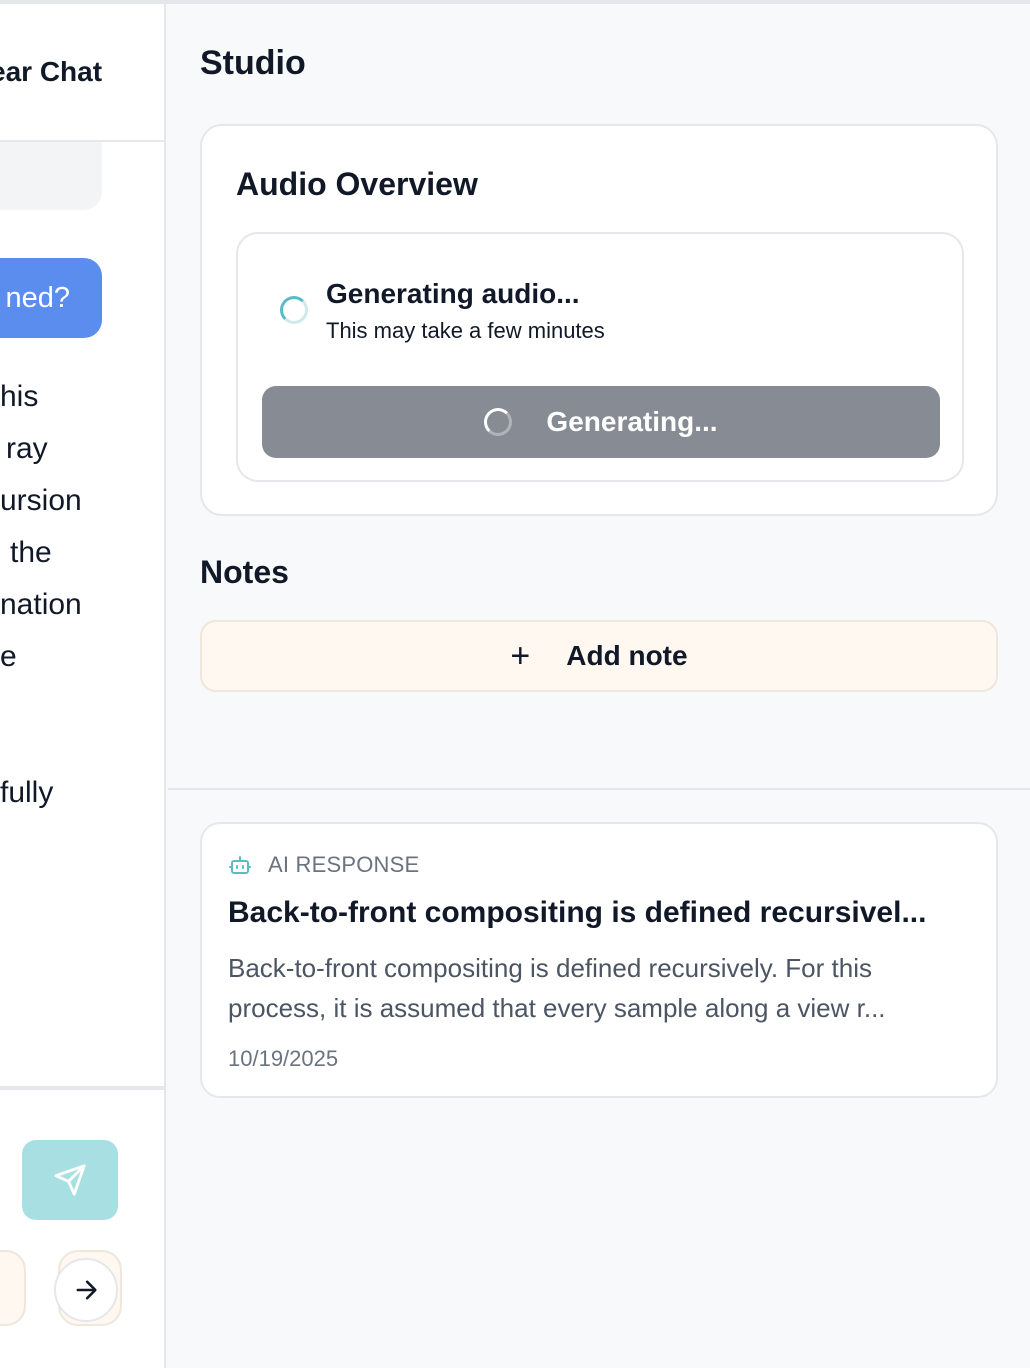 This screenshot has height=1368, width=1030. I want to click on response-line: ray, so click(27, 448).